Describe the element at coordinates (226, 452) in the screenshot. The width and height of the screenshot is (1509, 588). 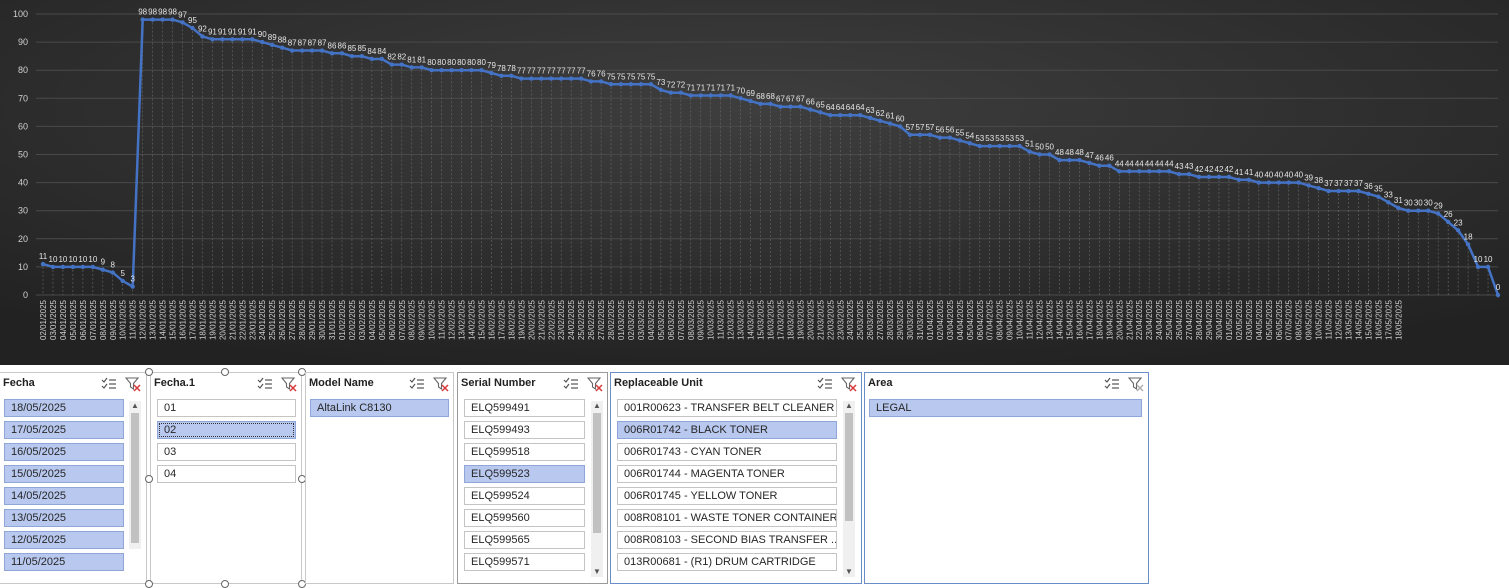
I see `slicer-item: 03` at that location.